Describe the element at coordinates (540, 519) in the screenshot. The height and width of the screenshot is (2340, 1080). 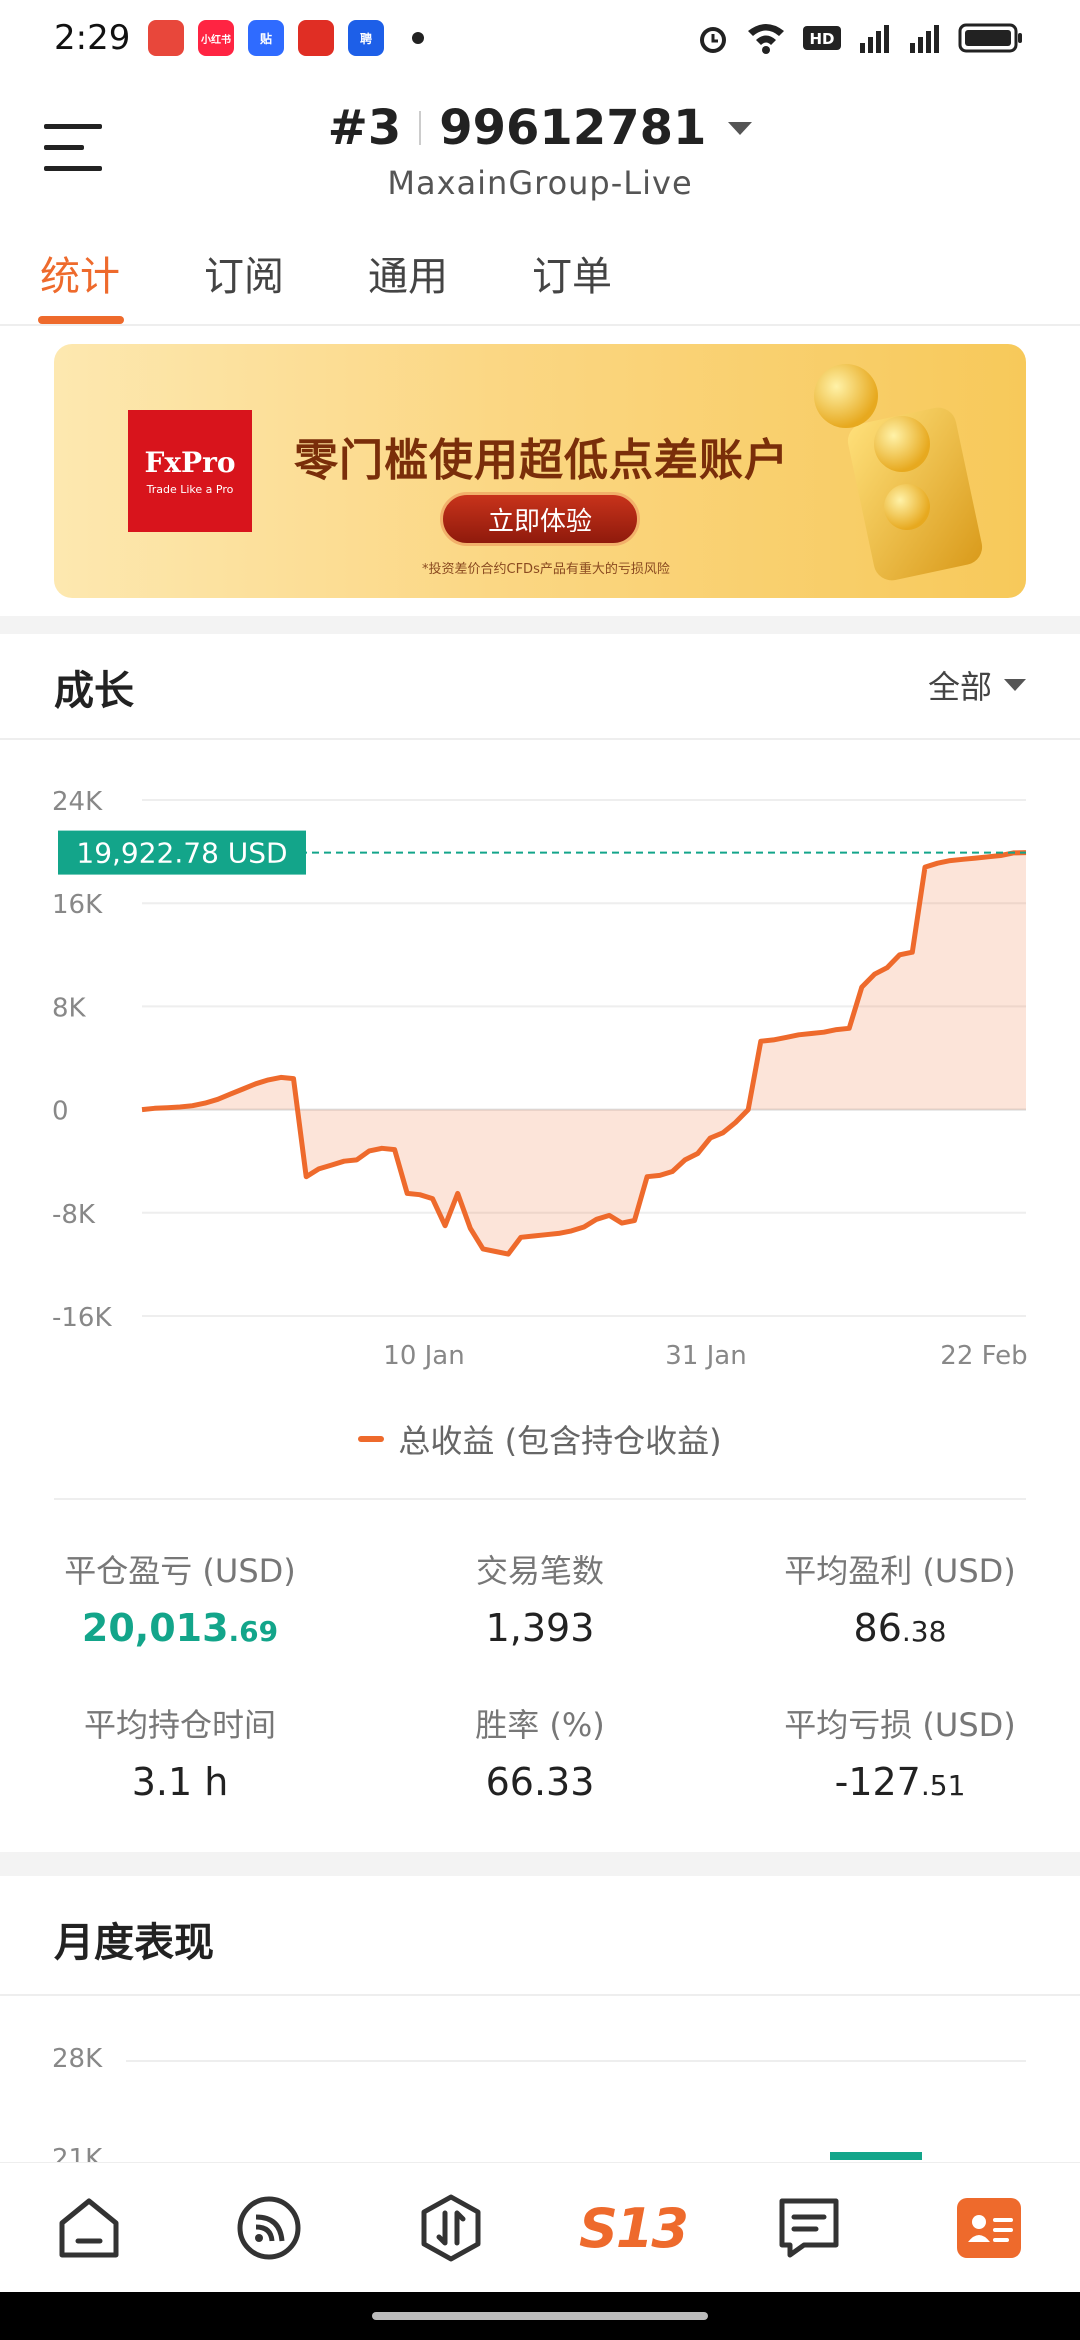
I see `banner-cta-button: 立即体验` at that location.